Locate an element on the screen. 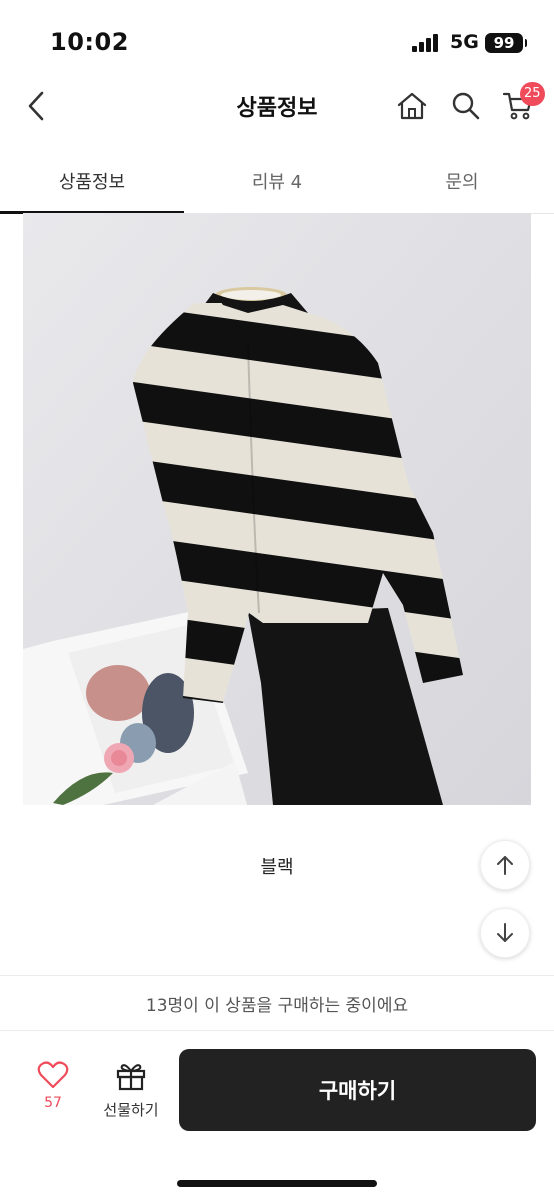  product-option-caption: 블랙 is located at coordinates (277, 867).